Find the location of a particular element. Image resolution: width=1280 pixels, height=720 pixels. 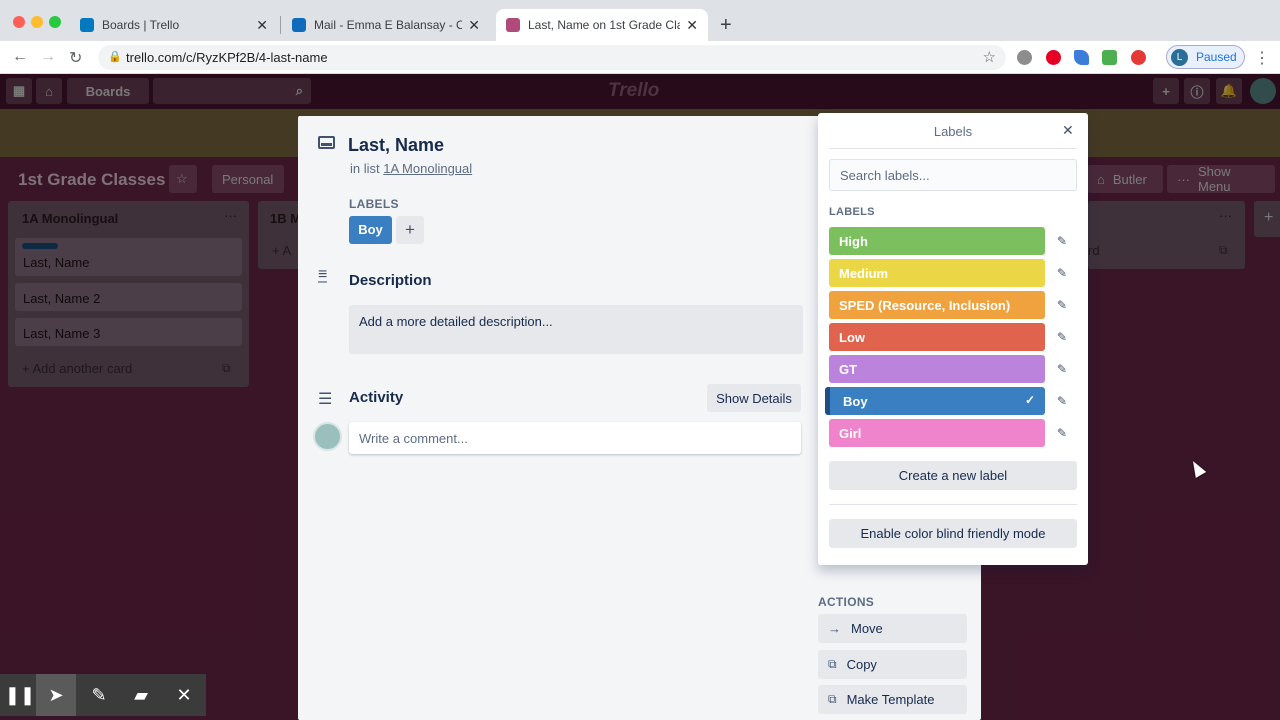

labels-section-heading: LABELS is located at coordinates (852, 212).